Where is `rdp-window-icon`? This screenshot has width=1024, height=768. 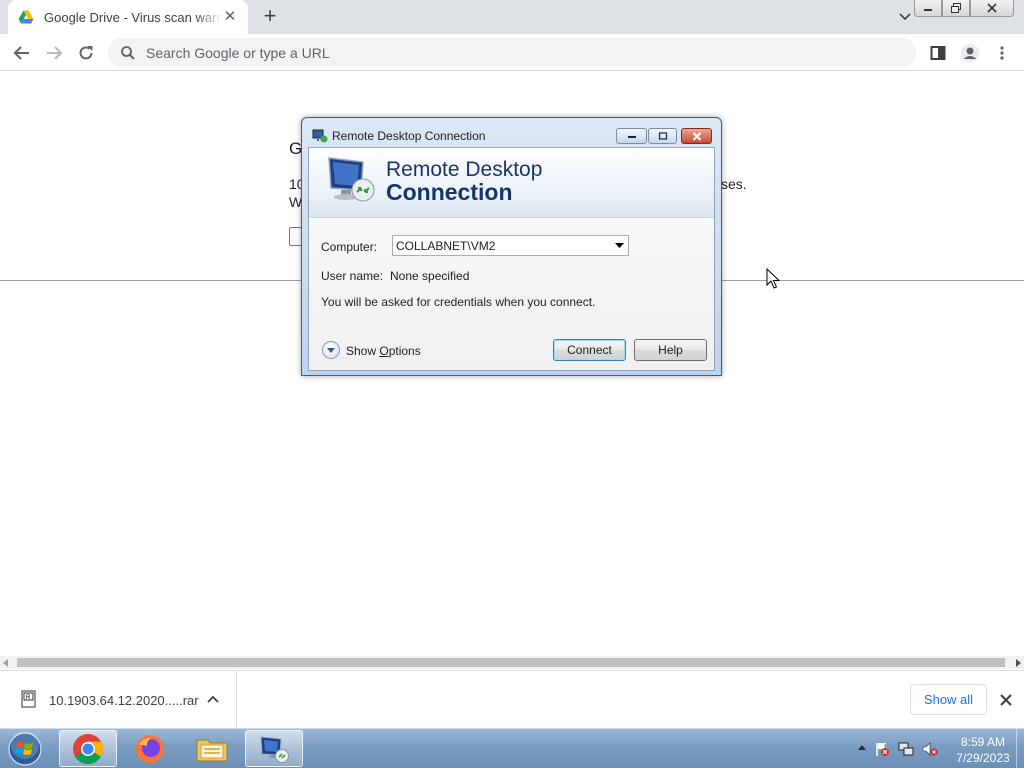
rdp-window-icon is located at coordinates (320, 136).